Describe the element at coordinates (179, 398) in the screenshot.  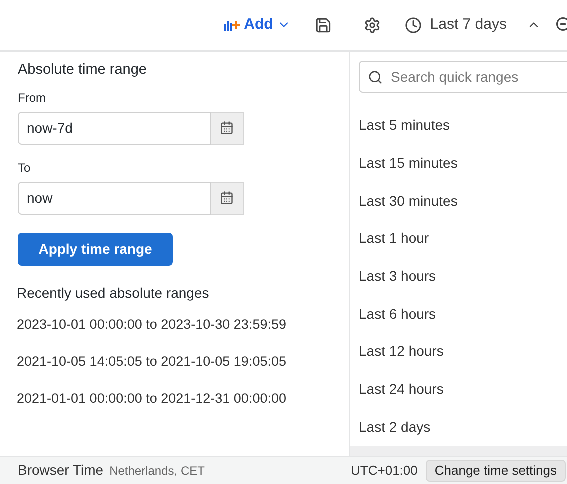
I see `recent-range-link: 2021-01-01 00:00:00 to 2021-12-31 00:00:00` at that location.